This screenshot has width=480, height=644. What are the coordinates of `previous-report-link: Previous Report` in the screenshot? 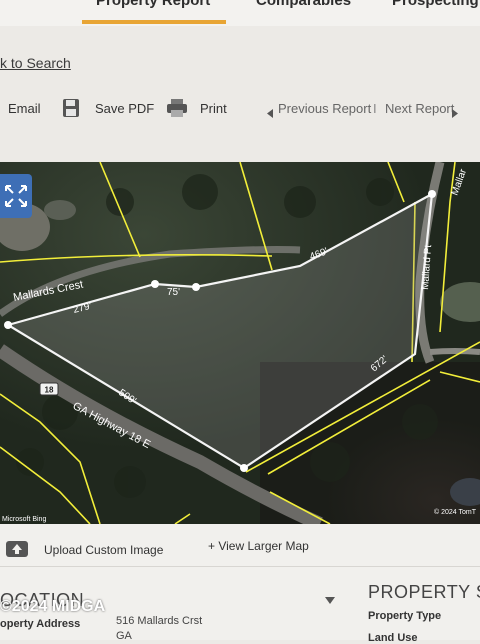 It's located at (324, 108).